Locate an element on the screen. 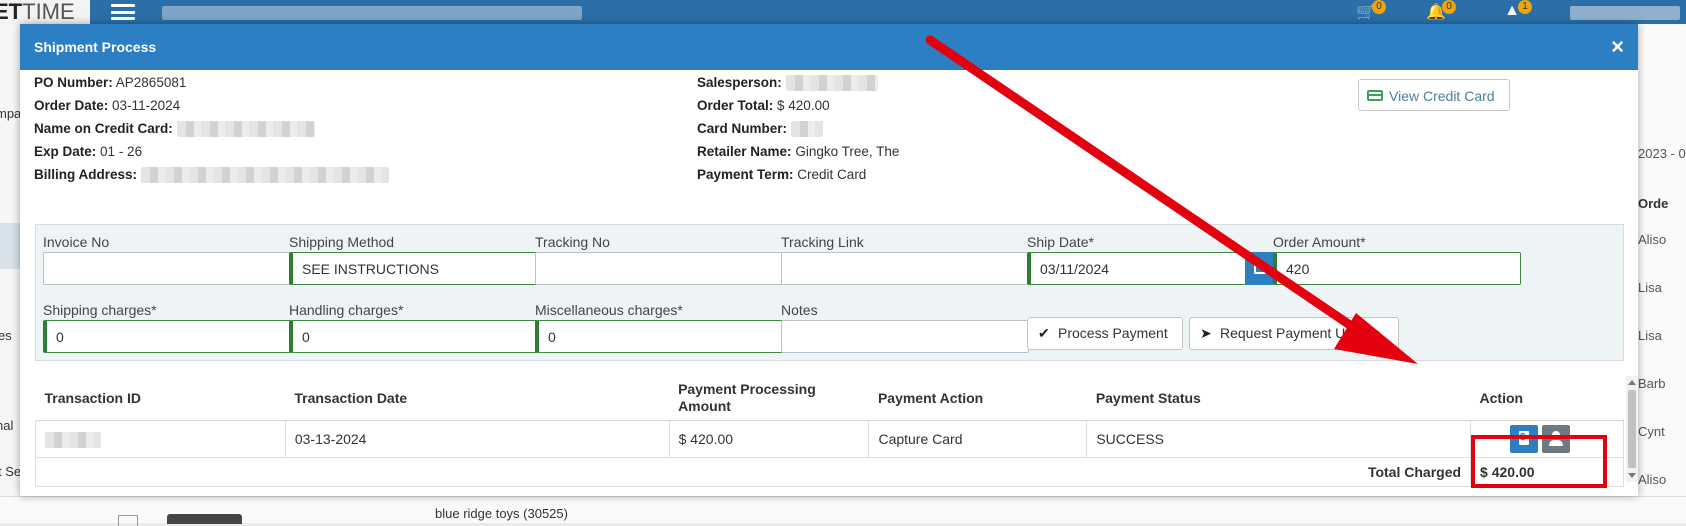  shipping-charges-field: Shipping charges* is located at coordinates (167, 327).